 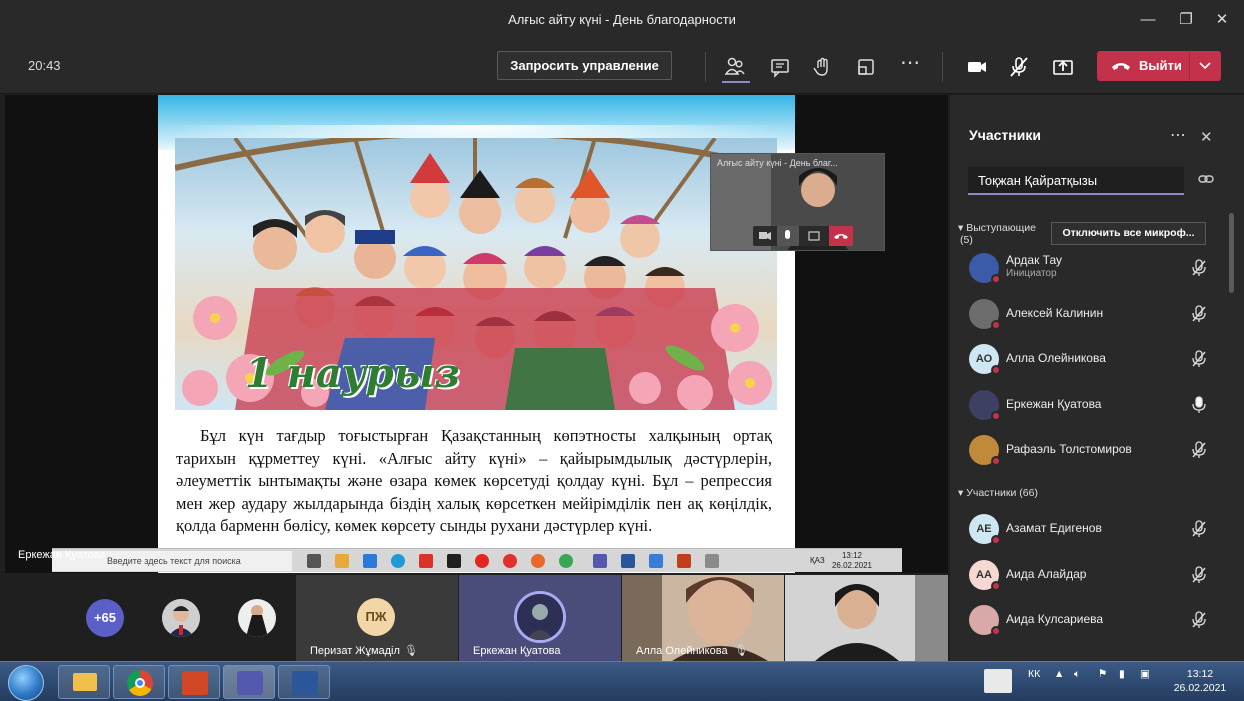 What do you see at coordinates (703, 618) in the screenshot?
I see `video-tile: Алла Олейникова 🎙︎` at bounding box center [703, 618].